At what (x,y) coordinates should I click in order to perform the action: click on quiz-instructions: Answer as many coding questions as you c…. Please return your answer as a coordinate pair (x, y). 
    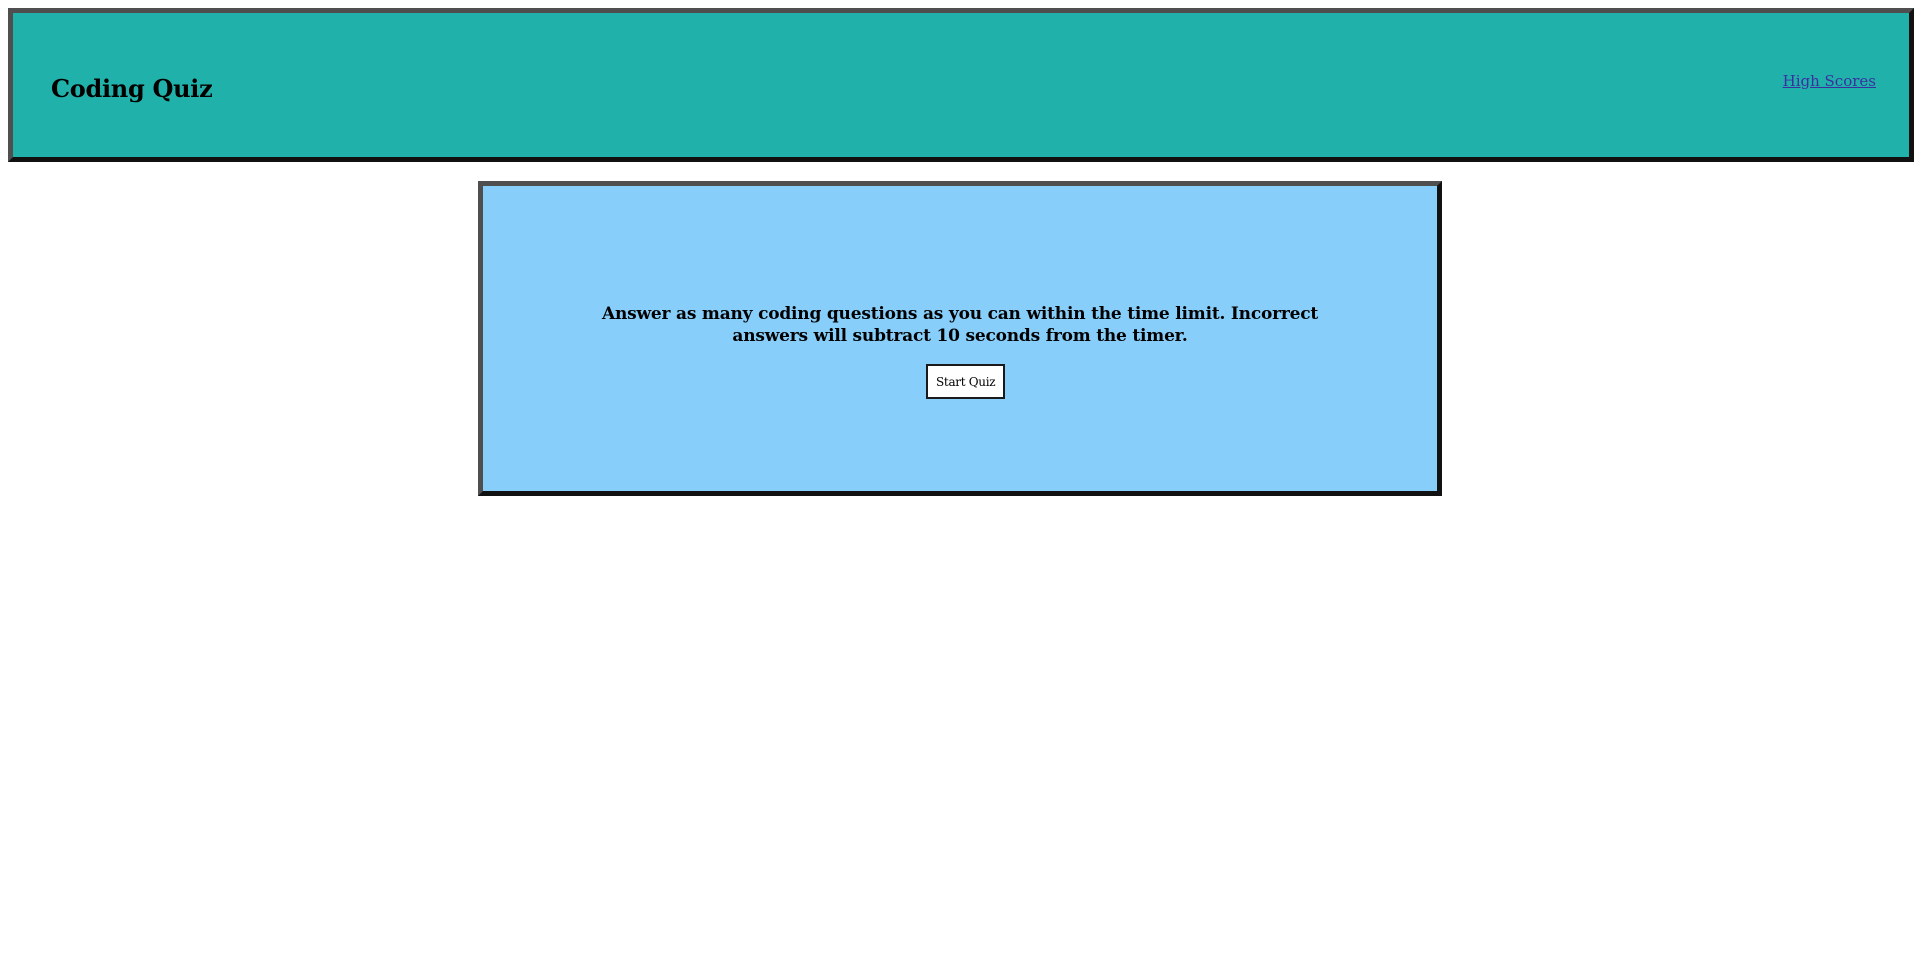
    Looking at the image, I should click on (960, 325).